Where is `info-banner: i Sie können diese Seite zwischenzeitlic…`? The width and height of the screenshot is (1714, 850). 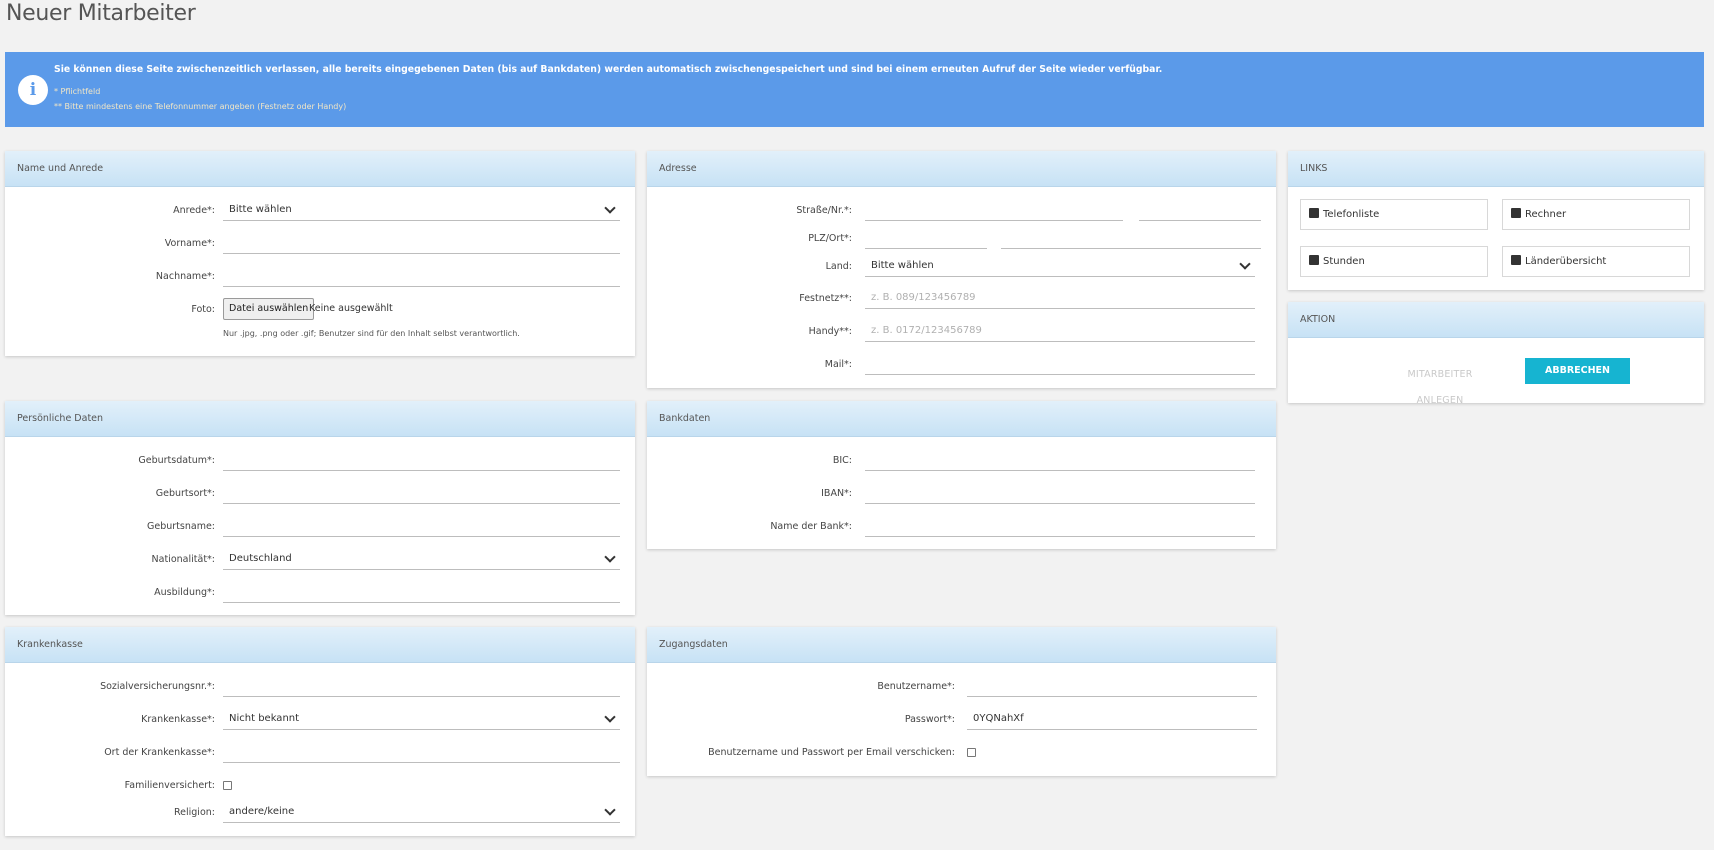 info-banner: i Sie können diese Seite zwischenzeitlic… is located at coordinates (854, 89).